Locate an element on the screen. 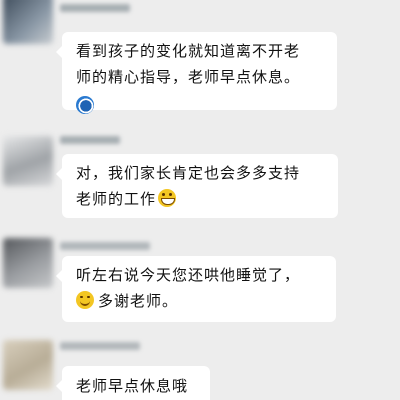 Image resolution: width=400 pixels, height=400 pixels. message-text-line: 对，我们家长肯定也会多多支持 is located at coordinates (188, 173).